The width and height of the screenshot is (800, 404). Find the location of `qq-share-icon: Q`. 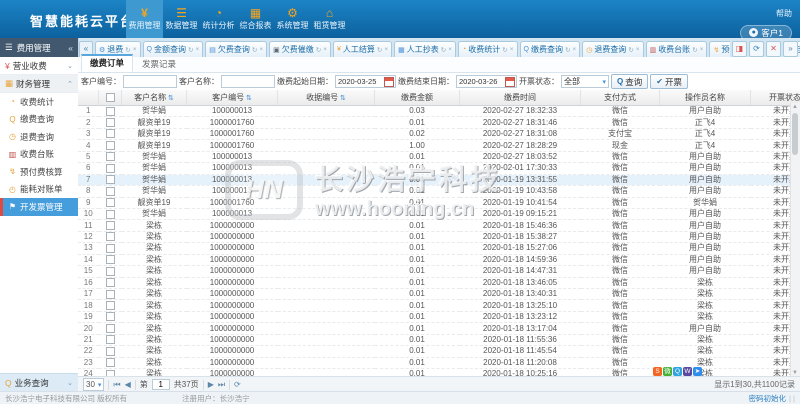

qq-share-icon: Q is located at coordinates (677, 371).